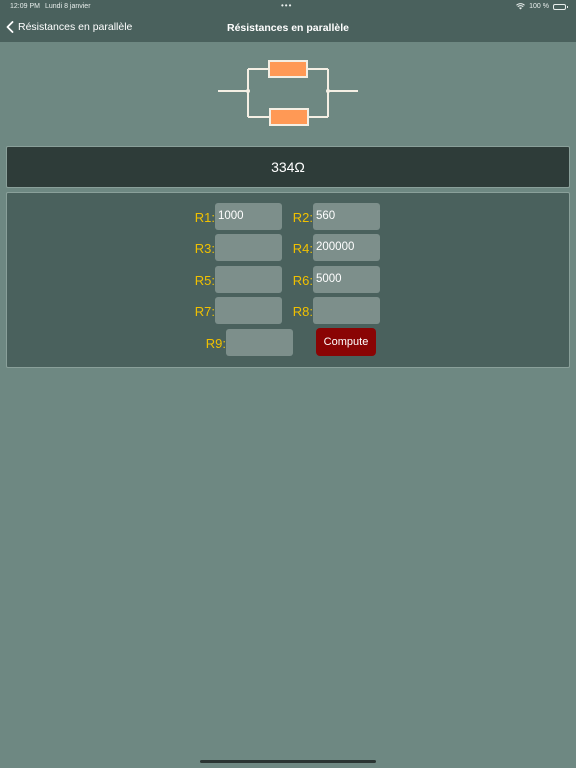 The image size is (576, 768). What do you see at coordinates (248, 247) in the screenshot?
I see `r3-input` at bounding box center [248, 247].